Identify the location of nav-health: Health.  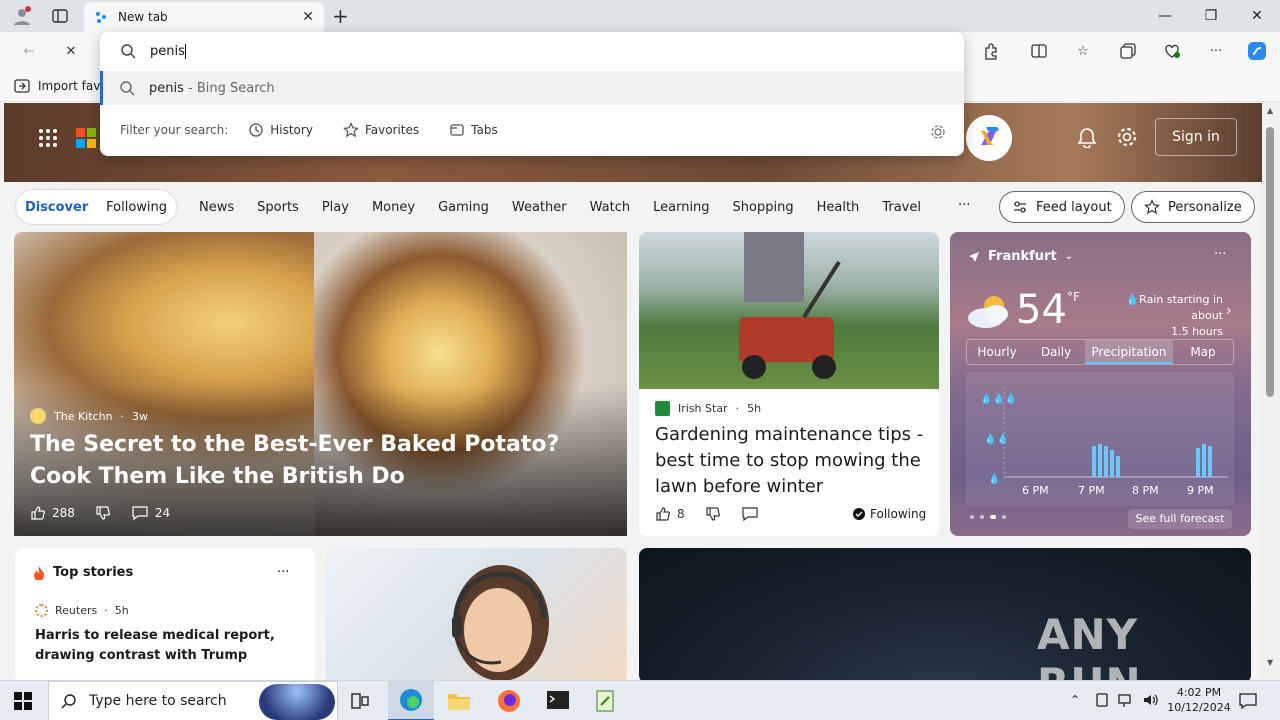
(838, 207).